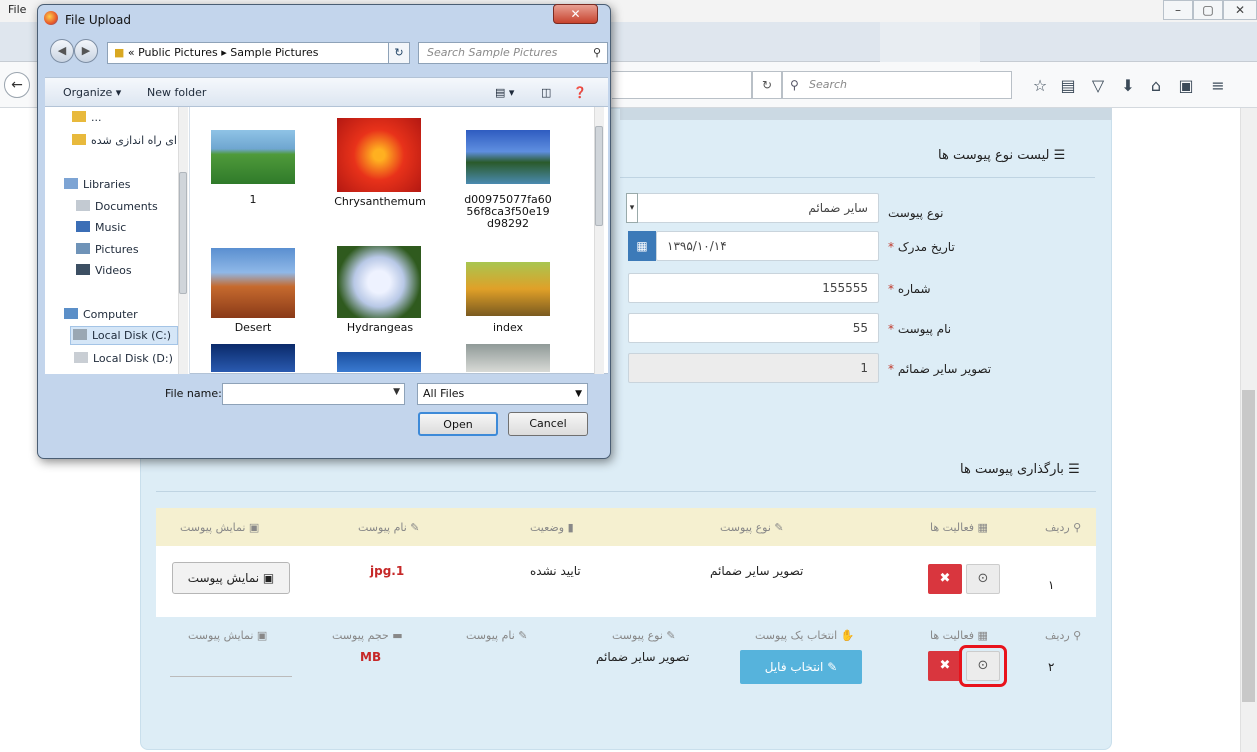 The image size is (1257, 752). I want to click on dialog-toolbar: Organize ▾ New folder ▤ ▾ ◫ ❓, so click(326, 92).